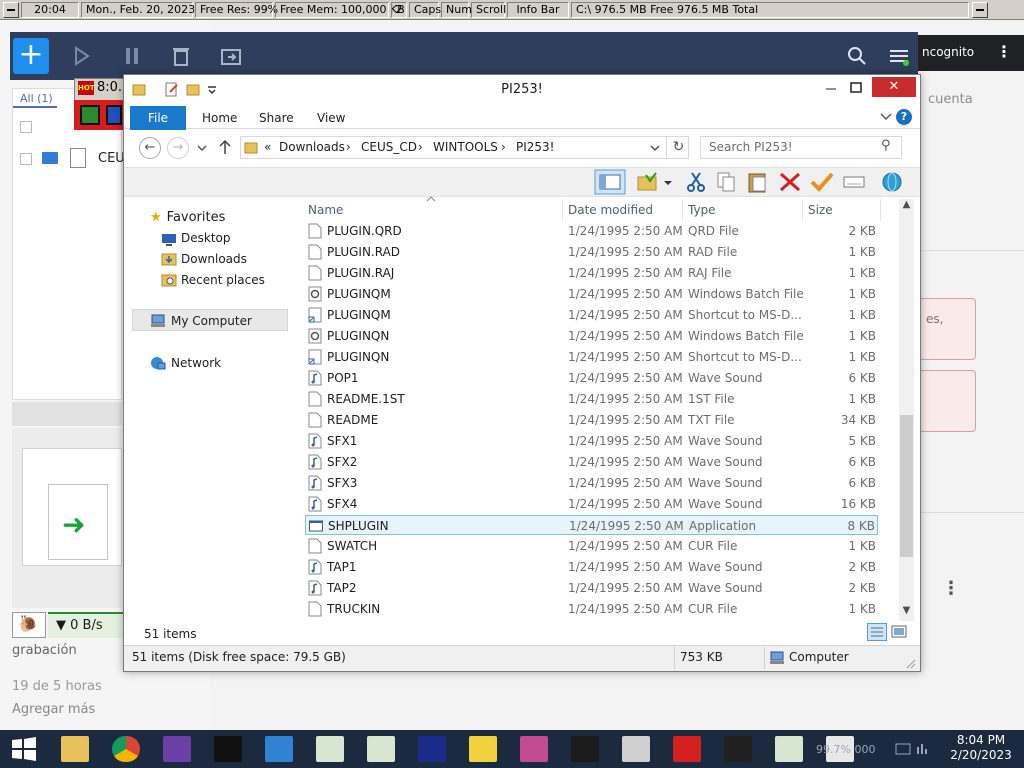 This screenshot has width=1024, height=768. I want to click on back-button: ←, so click(150, 148).